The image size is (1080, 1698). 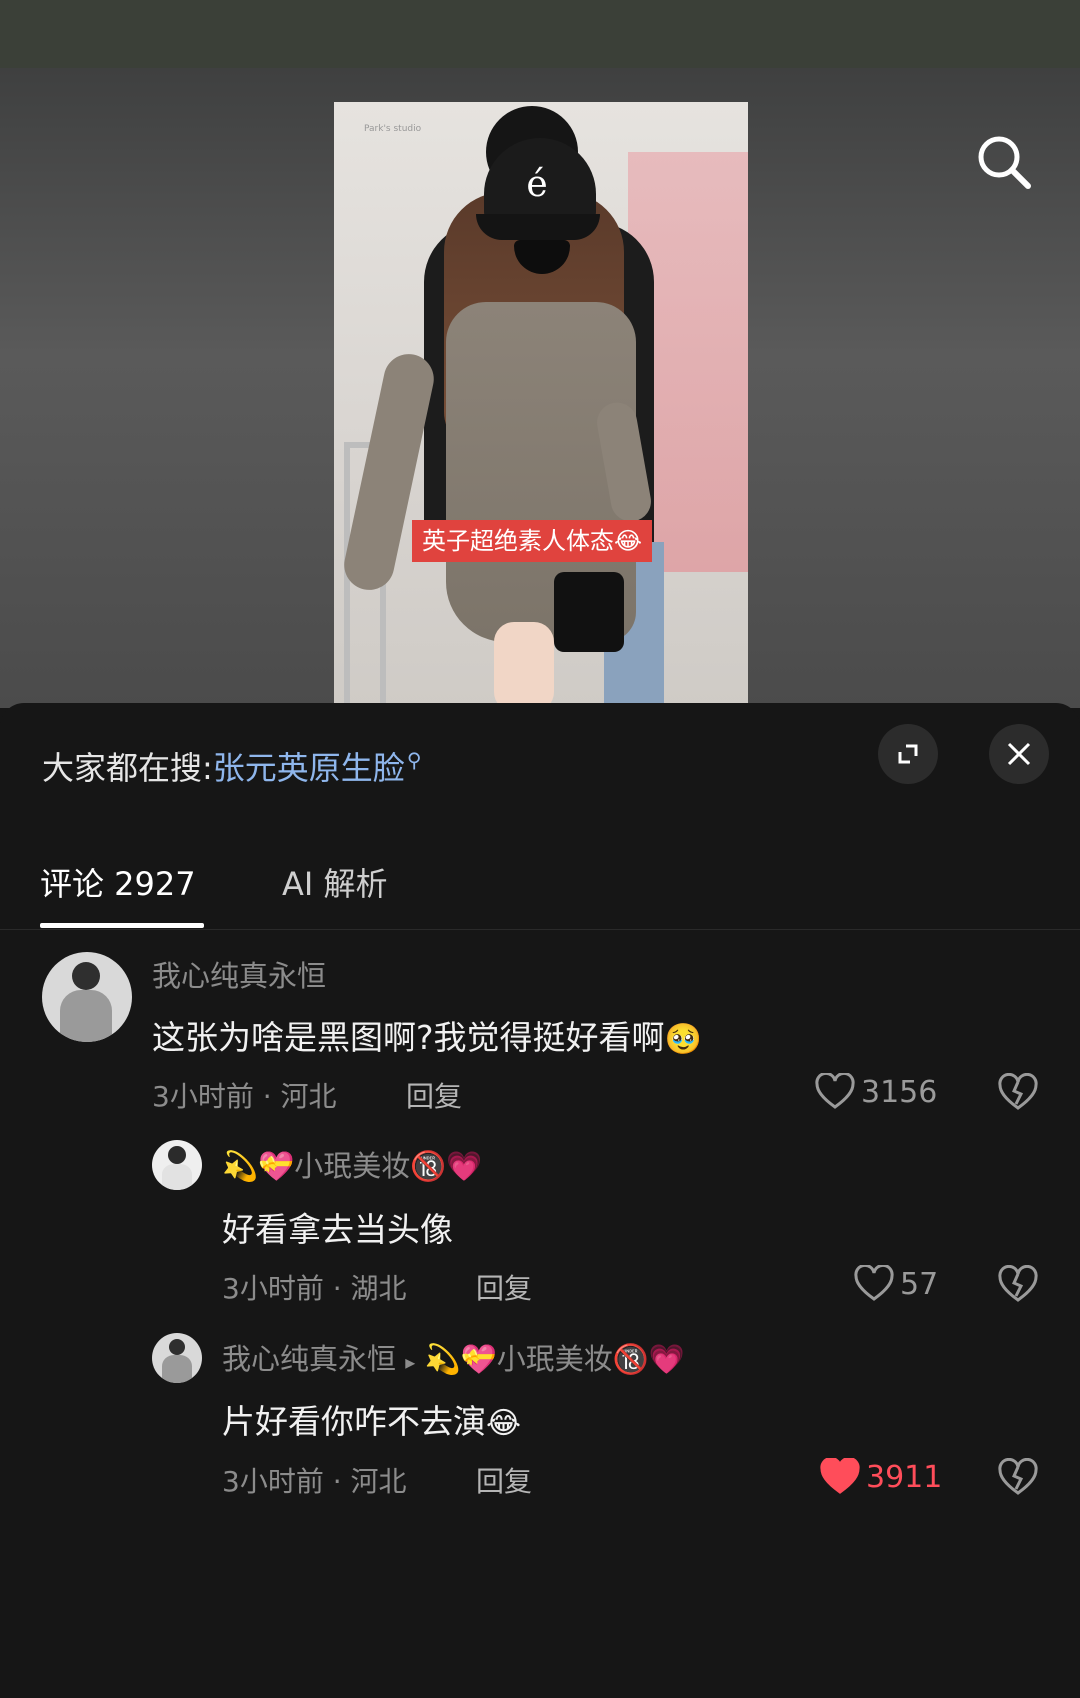 What do you see at coordinates (904, 1477) in the screenshot?
I see `like-count: 3911` at bounding box center [904, 1477].